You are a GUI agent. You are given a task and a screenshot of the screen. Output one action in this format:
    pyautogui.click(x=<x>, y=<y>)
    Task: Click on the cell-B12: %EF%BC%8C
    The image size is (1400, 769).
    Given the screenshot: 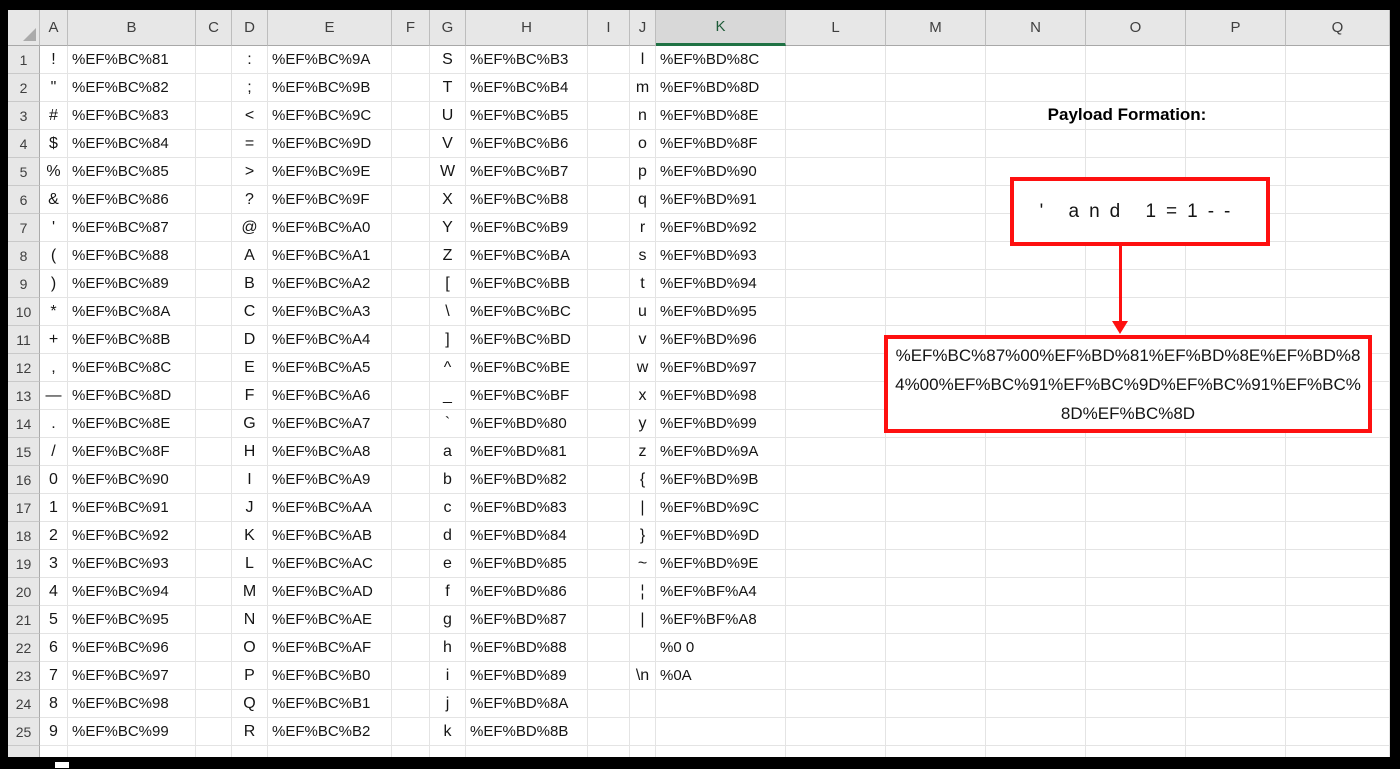 What is the action you would take?
    pyautogui.click(x=132, y=368)
    